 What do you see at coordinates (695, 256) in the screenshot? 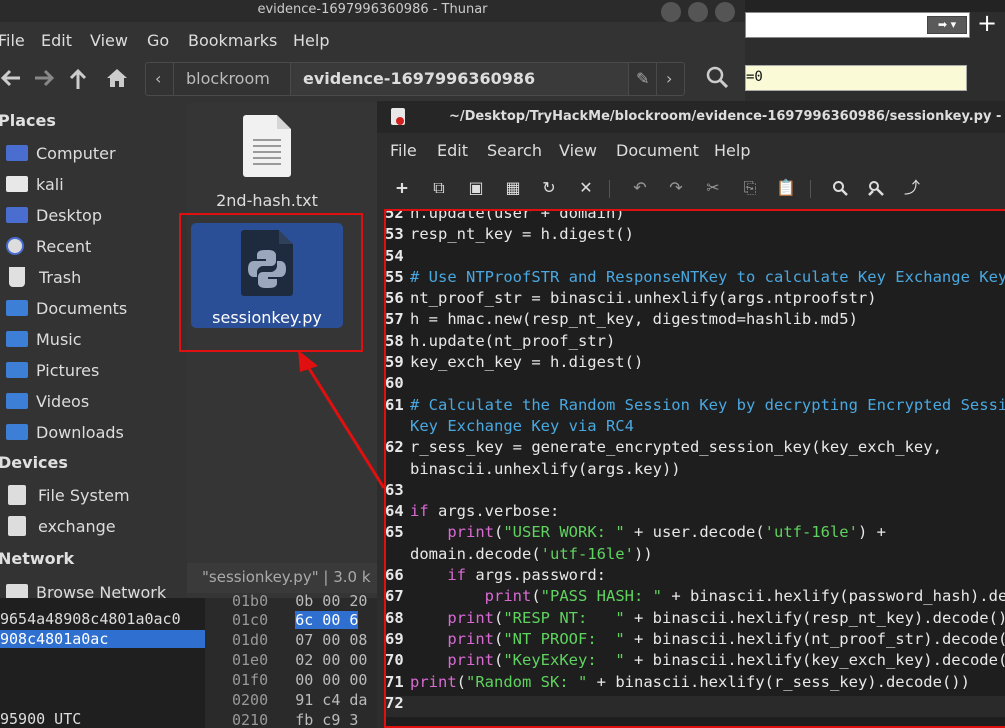
I see `code-line: 54` at bounding box center [695, 256].